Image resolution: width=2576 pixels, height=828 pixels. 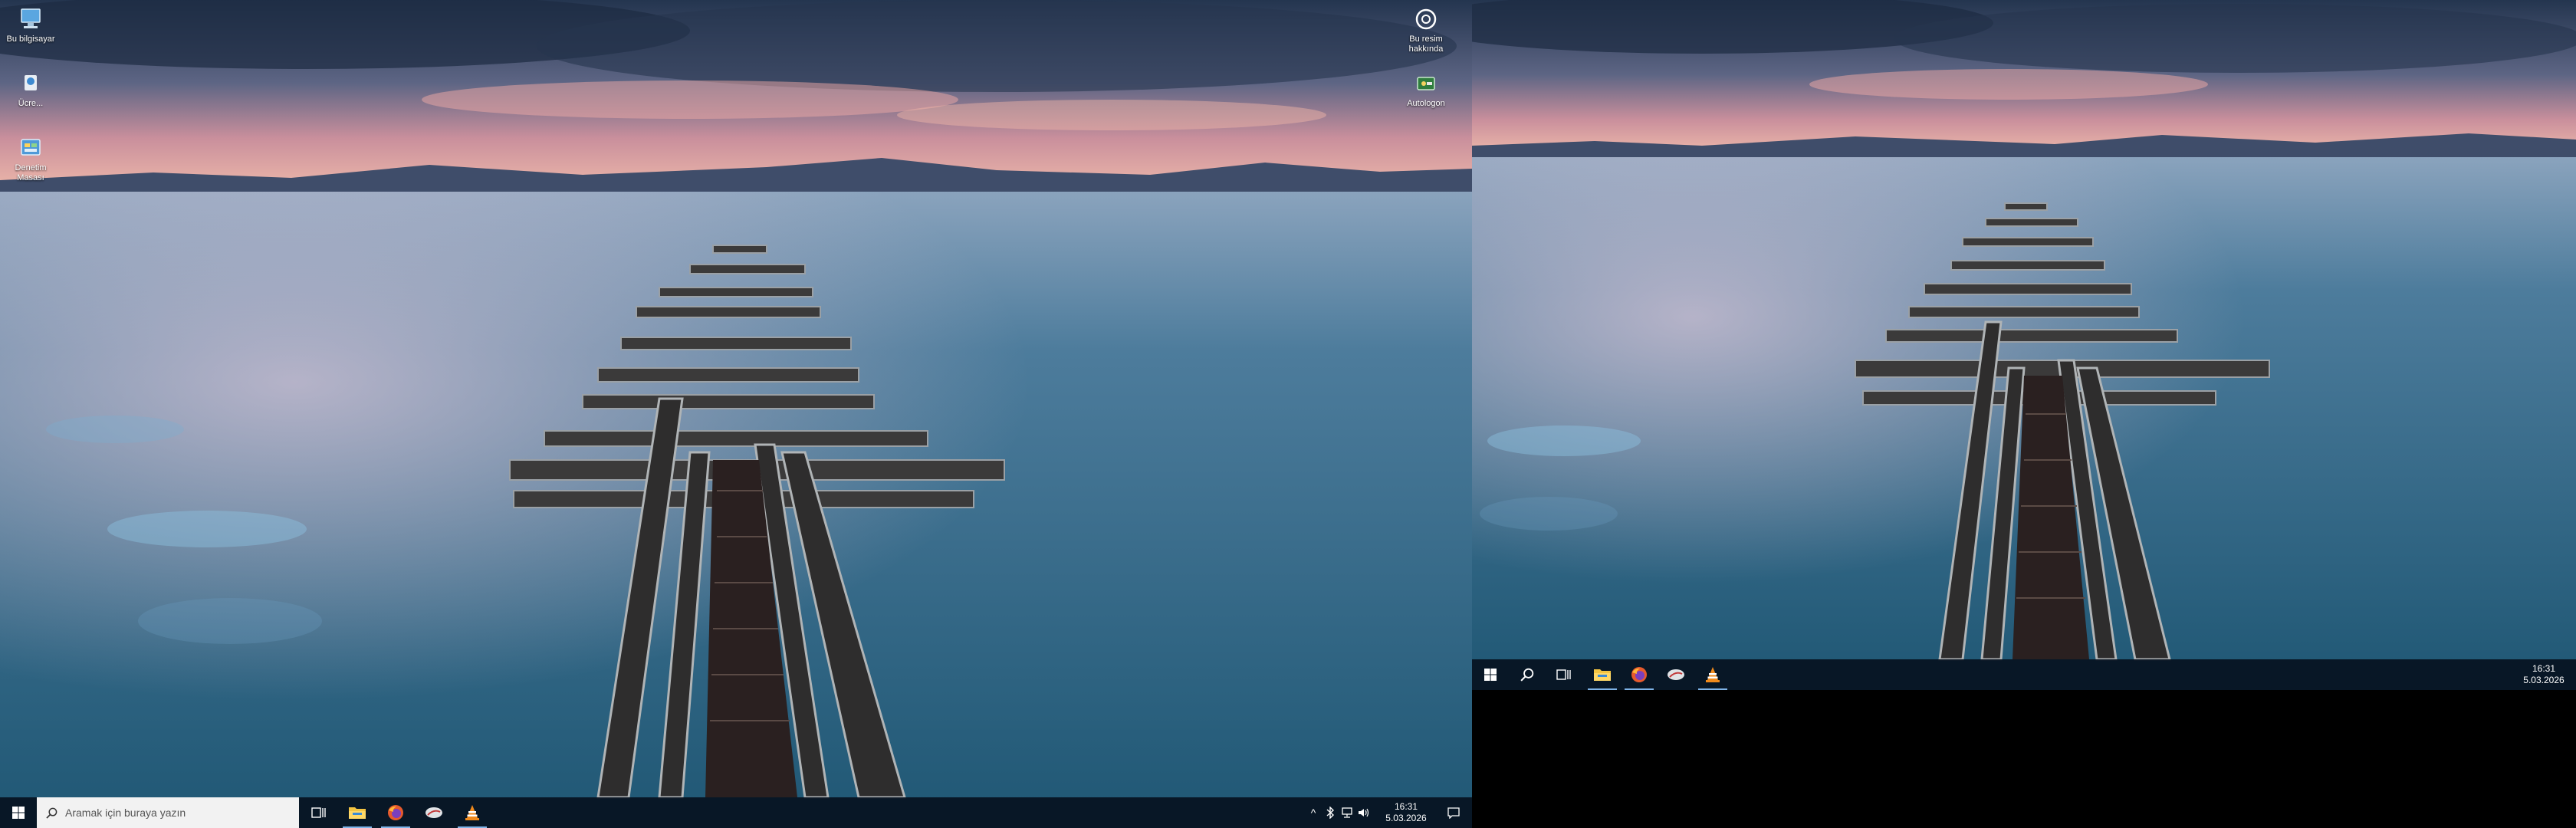 I want to click on taskbar-app, so click(x=434, y=813).